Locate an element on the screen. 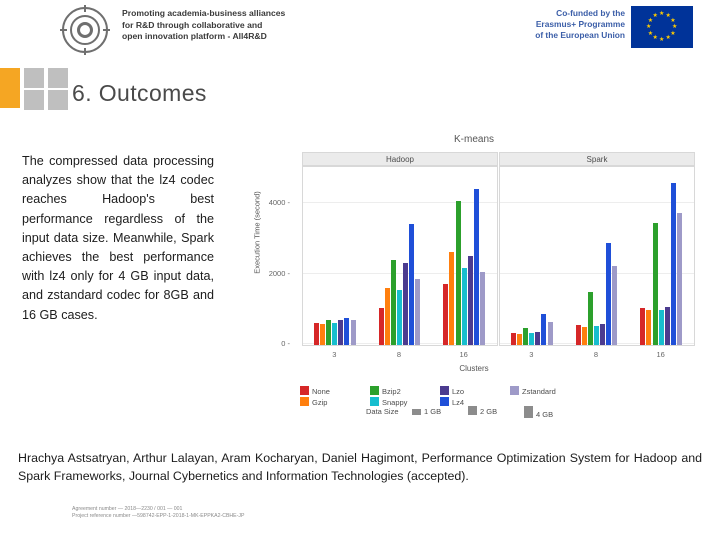 The width and height of the screenshot is (720, 540). eu-line-2: Erasmus+ Programme is located at coordinates (580, 24).